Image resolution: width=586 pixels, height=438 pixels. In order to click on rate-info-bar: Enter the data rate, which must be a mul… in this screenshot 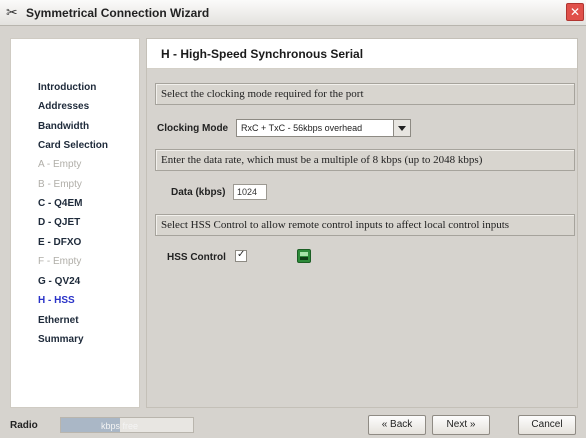, I will do `click(365, 160)`.